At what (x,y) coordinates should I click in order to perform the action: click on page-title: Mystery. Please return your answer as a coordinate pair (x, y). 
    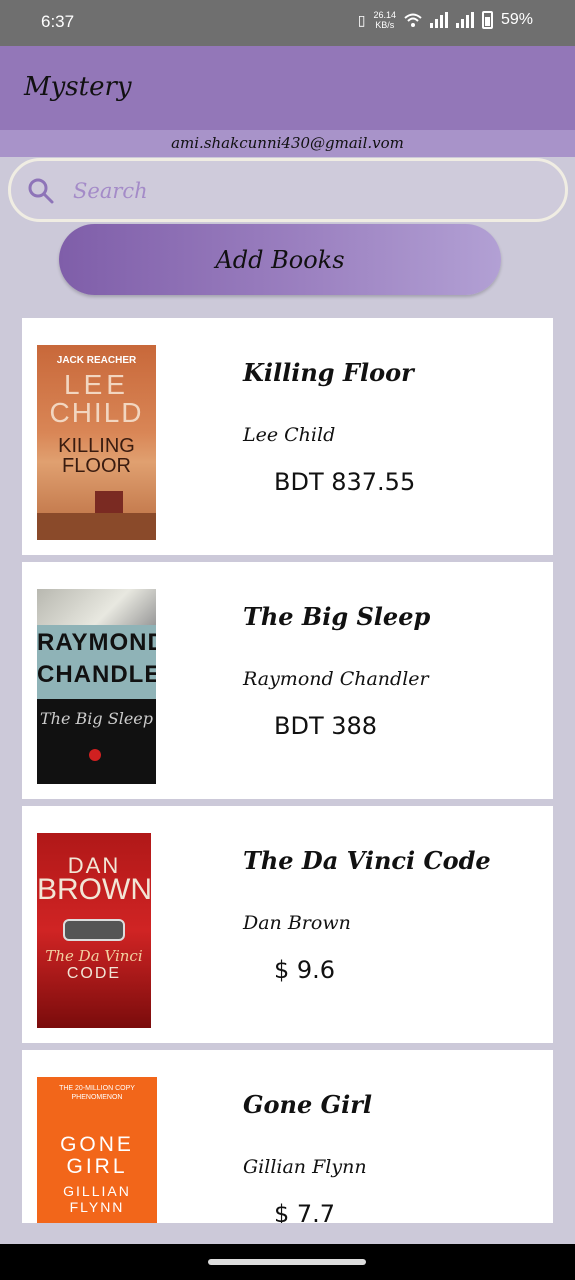
    Looking at the image, I should click on (78, 87).